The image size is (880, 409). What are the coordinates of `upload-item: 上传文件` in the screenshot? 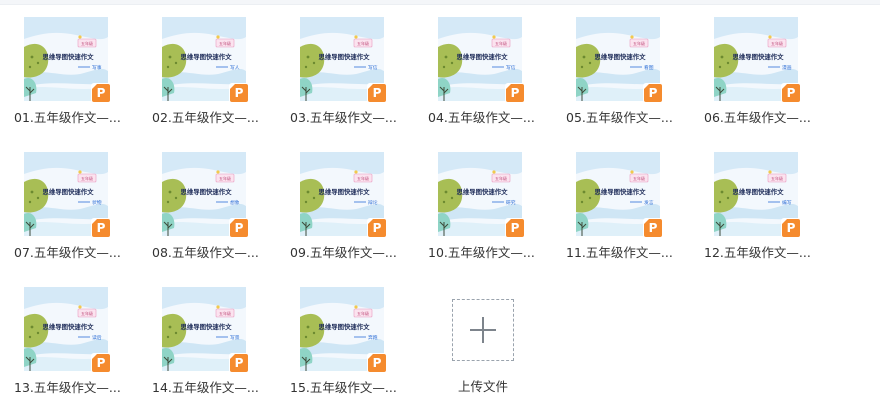 It's located at (502, 347).